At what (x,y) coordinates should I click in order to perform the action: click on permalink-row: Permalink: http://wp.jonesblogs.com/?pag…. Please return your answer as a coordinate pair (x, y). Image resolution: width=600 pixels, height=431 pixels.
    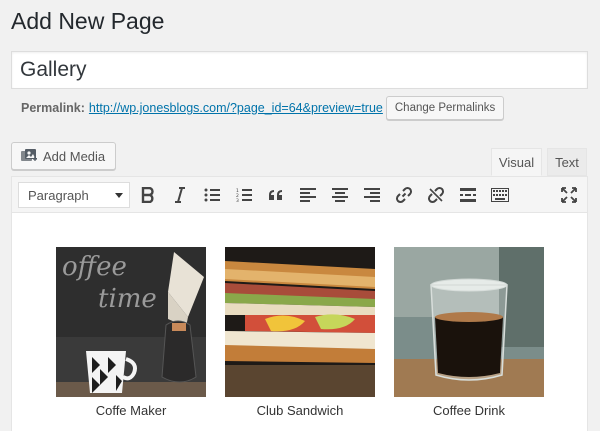
    Looking at the image, I should click on (263, 108).